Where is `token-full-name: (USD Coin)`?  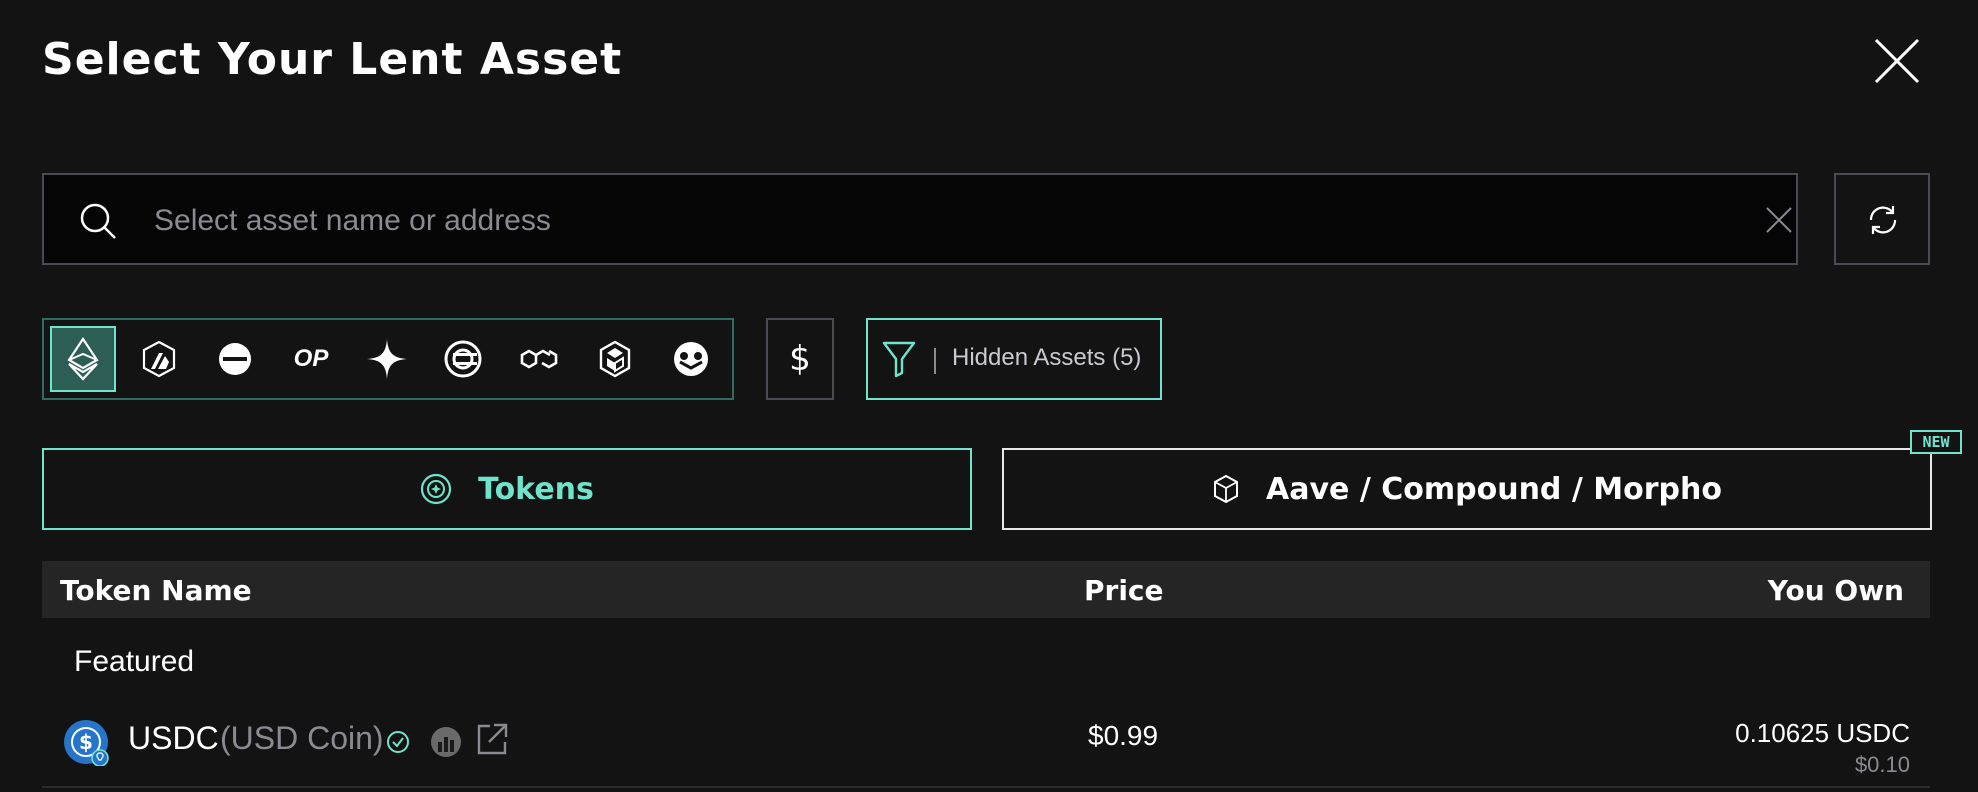 token-full-name: (USD Coin) is located at coordinates (302, 738).